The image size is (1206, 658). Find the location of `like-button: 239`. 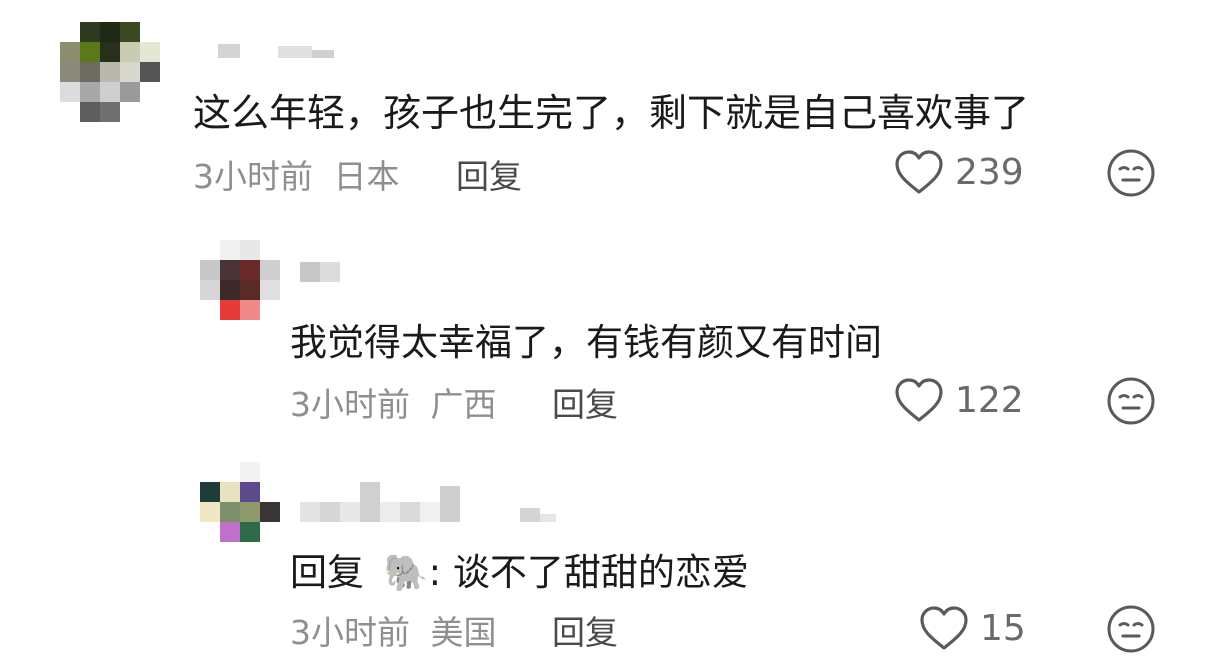

like-button: 239 is located at coordinates (958, 172).